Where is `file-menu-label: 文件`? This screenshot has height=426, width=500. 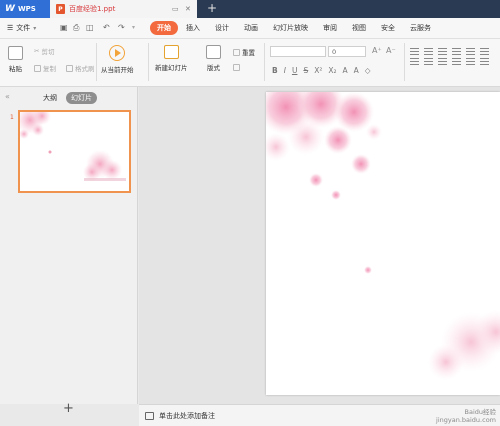 file-menu-label: 文件 is located at coordinates (23, 28).